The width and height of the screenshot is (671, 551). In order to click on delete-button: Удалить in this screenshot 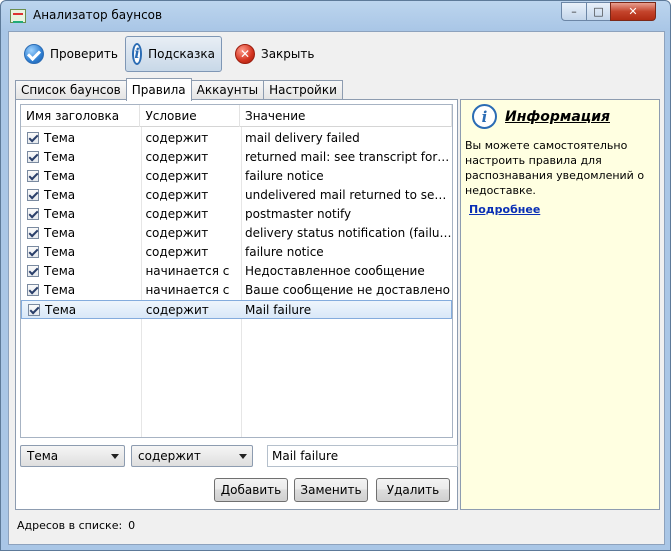, I will do `click(413, 490)`.